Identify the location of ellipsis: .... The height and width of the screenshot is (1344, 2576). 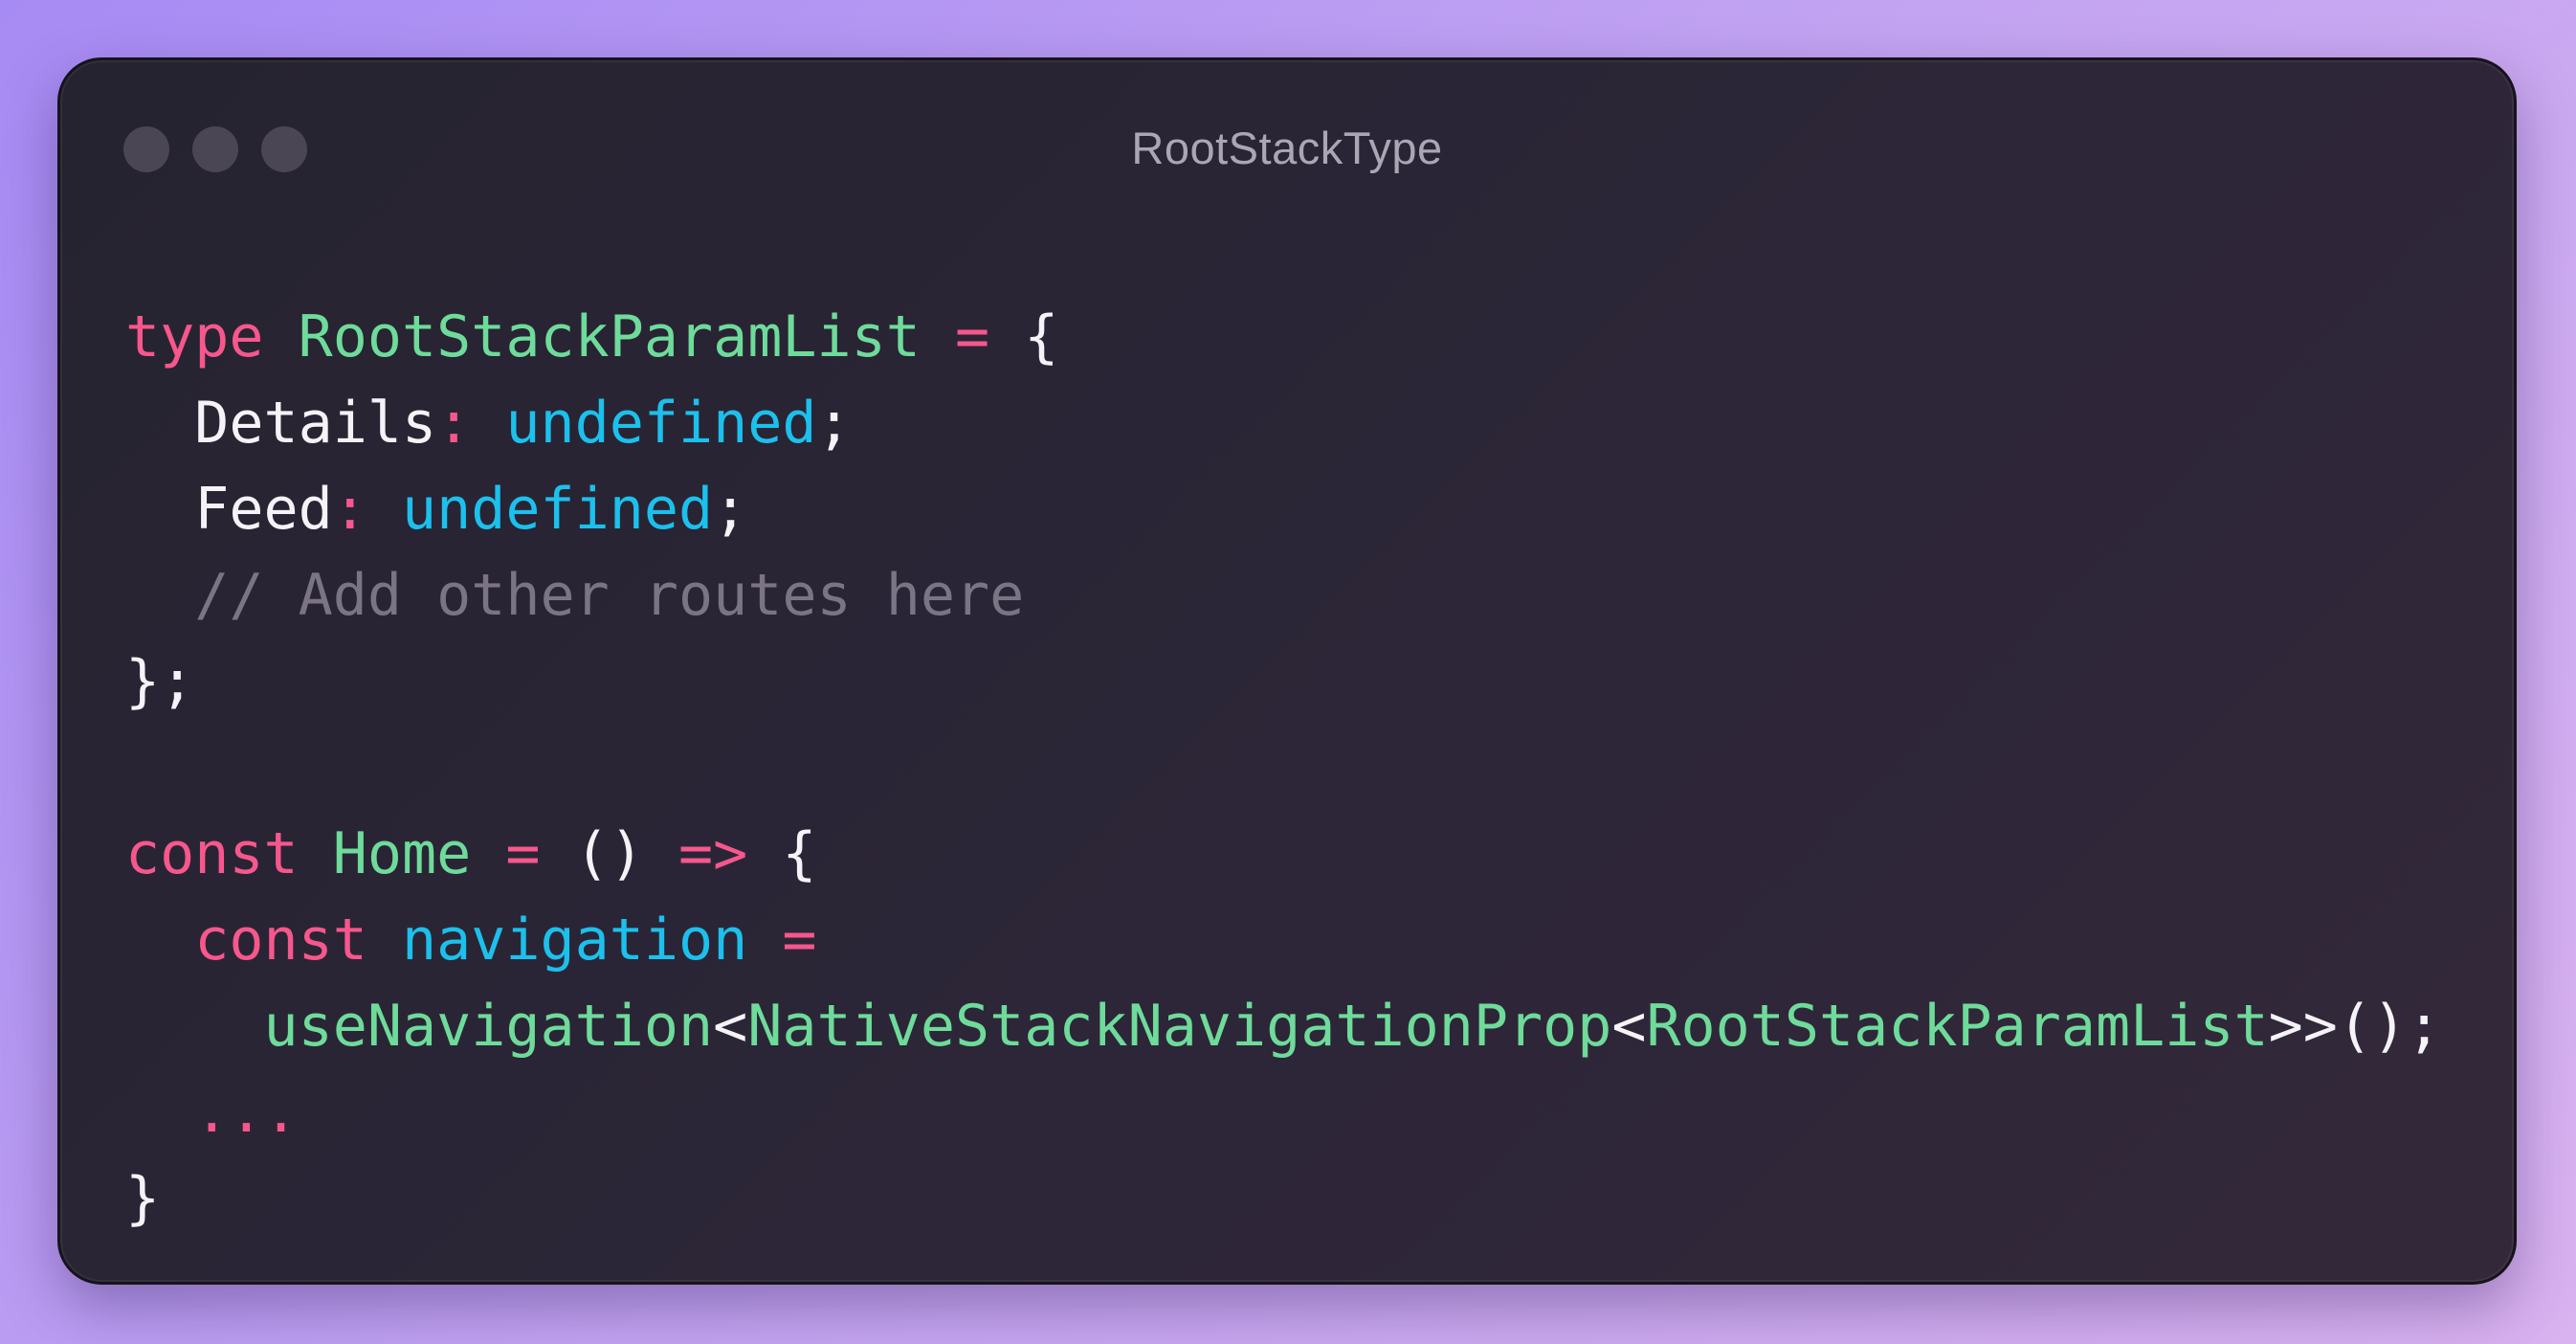
(246, 1113).